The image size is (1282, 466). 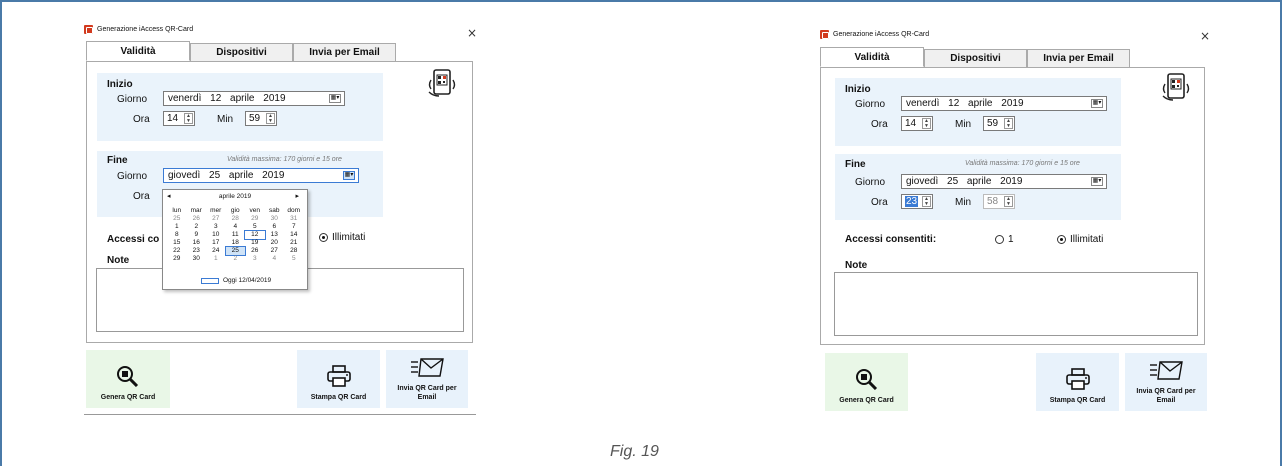 I want to click on calendar-day: 7, so click(x=294, y=227).